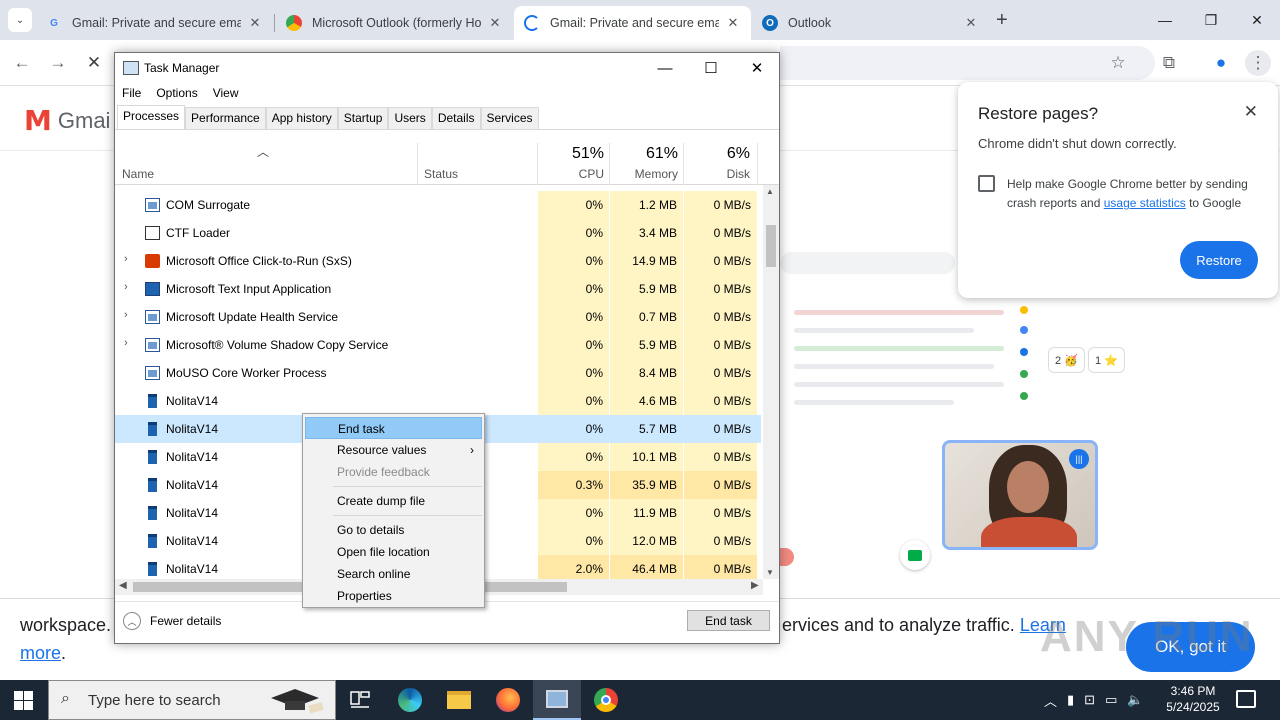 This screenshot has height=720, width=1280. I want to click on tab-processes: Processes, so click(151, 117).